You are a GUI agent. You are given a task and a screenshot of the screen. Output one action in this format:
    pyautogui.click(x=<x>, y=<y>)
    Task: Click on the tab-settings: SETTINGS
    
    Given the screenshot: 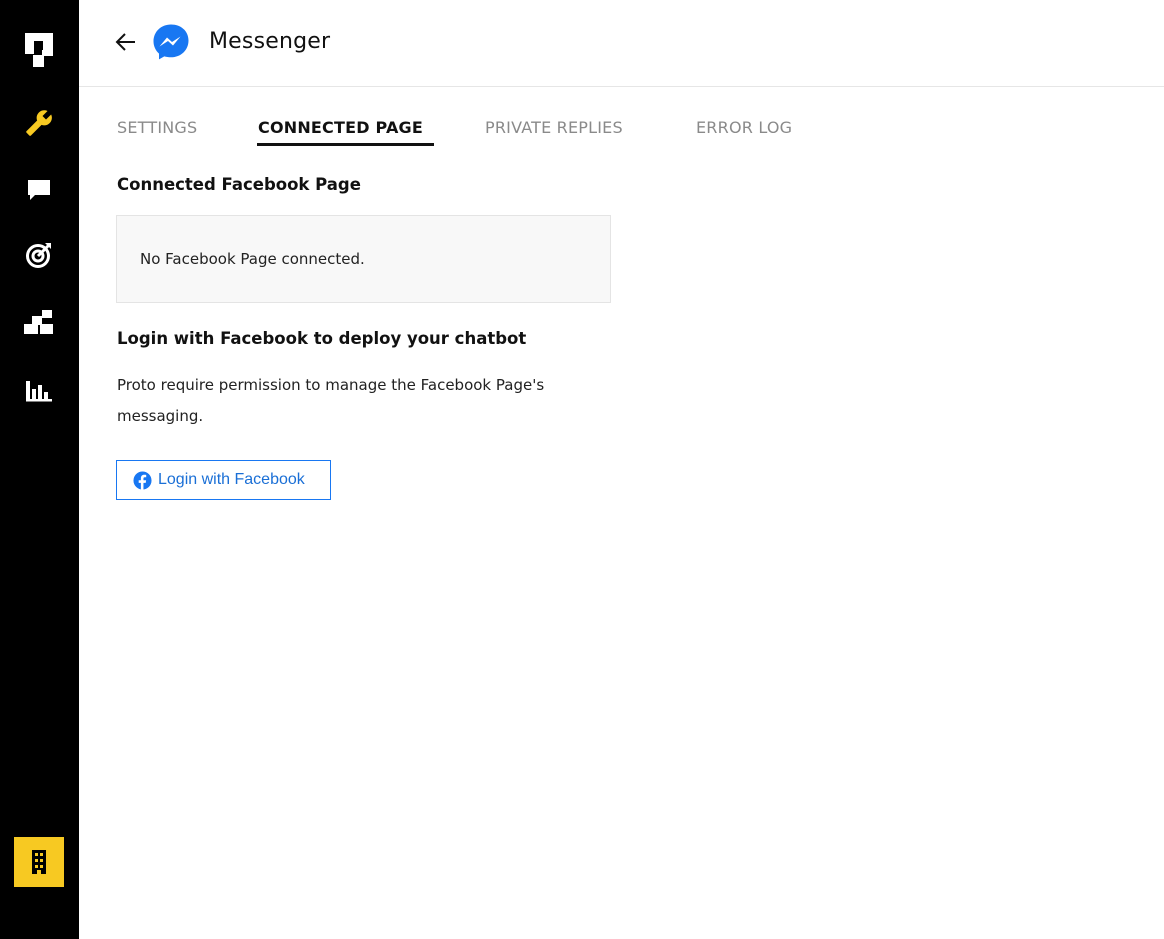 What is the action you would take?
    pyautogui.click(x=157, y=127)
    